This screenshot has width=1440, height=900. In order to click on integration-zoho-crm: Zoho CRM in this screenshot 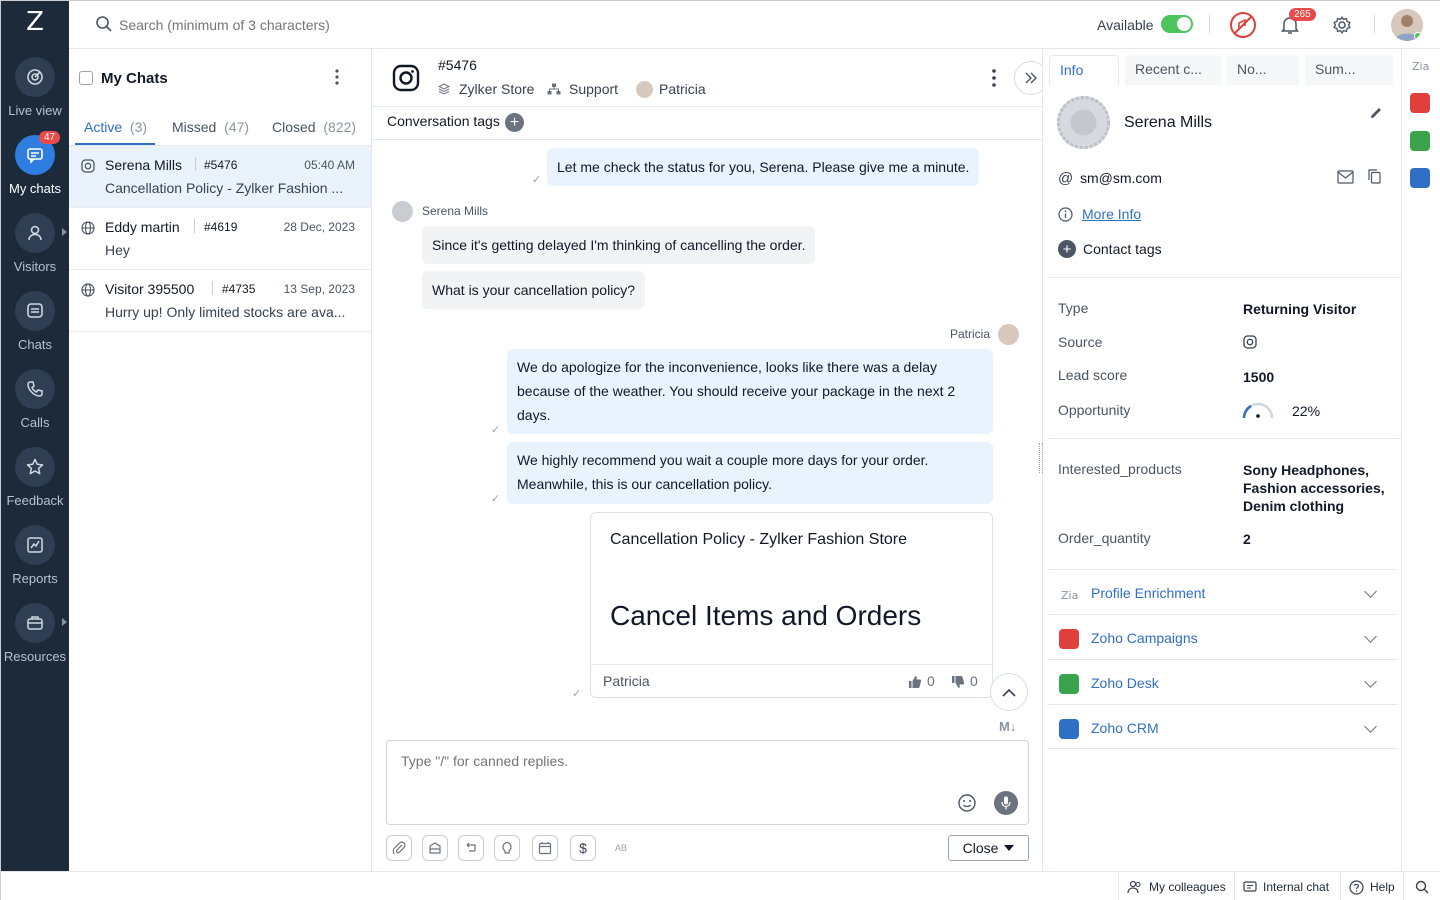, I will do `click(1222, 726)`.